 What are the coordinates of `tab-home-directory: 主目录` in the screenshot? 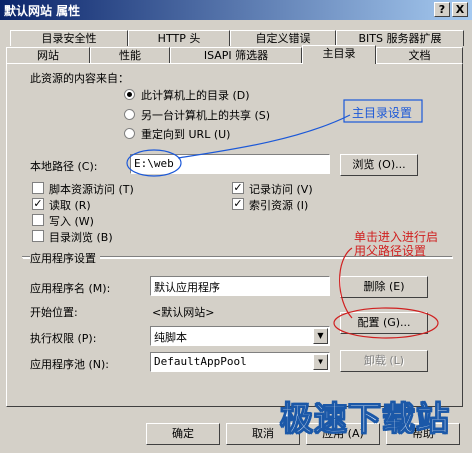 It's located at (339, 54).